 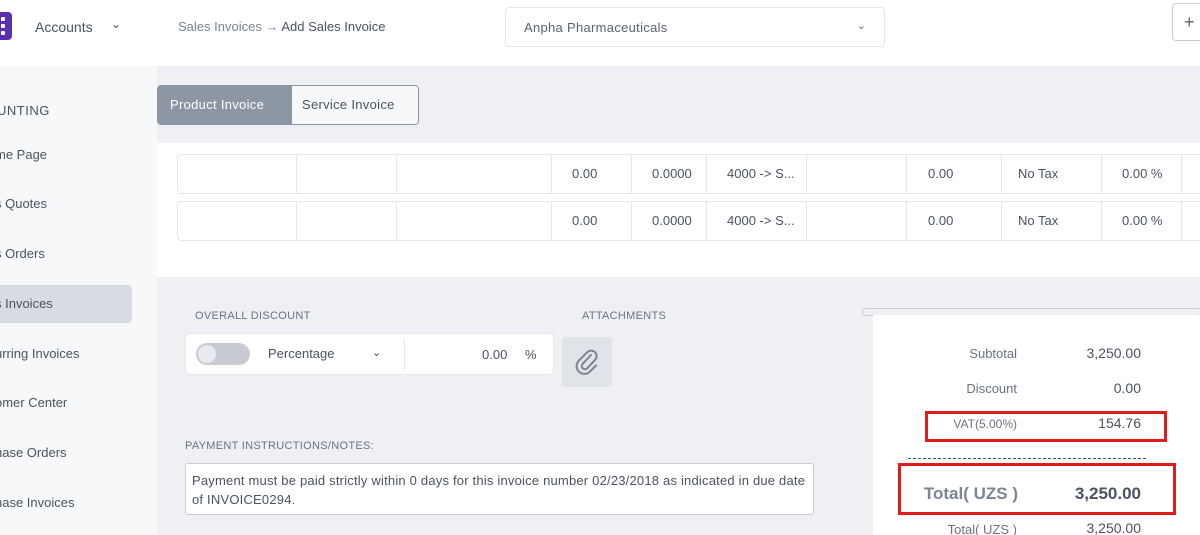 What do you see at coordinates (1114, 353) in the screenshot?
I see `subtotal-value: 3,250.00` at bounding box center [1114, 353].